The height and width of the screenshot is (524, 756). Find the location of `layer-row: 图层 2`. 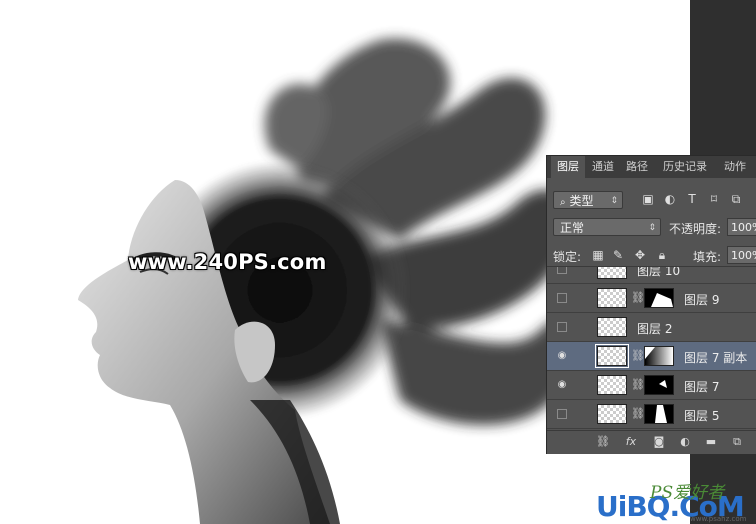

layer-row: 图层 2 is located at coordinates (651, 327).